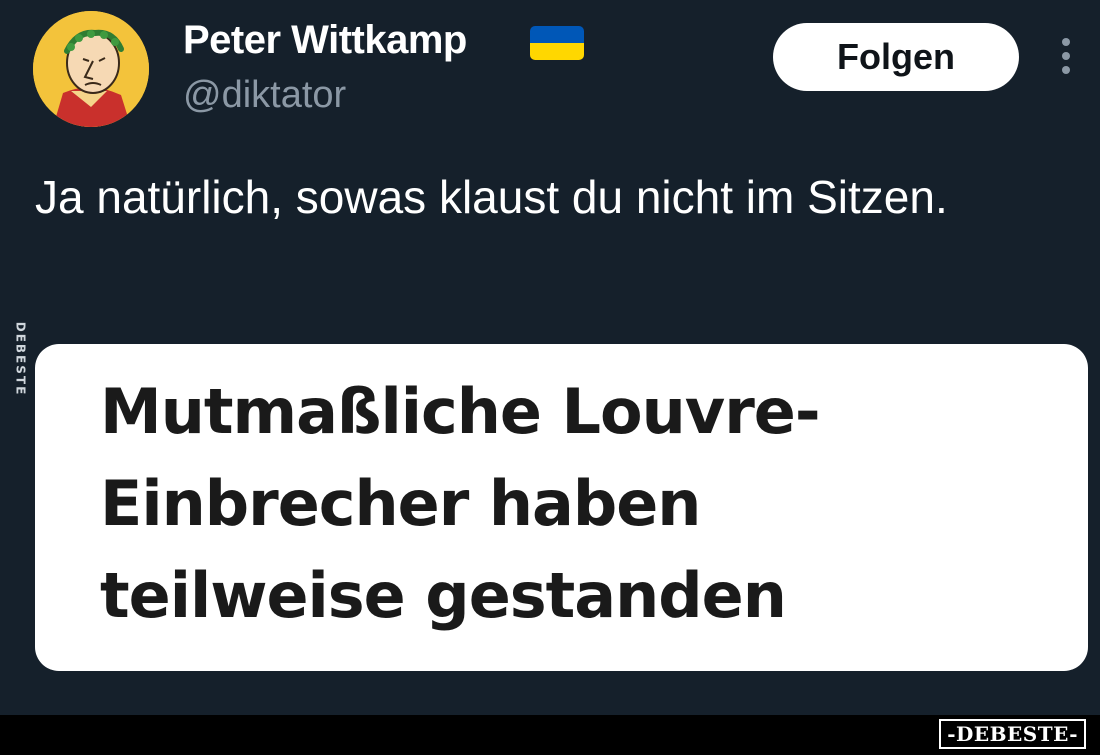  Describe the element at coordinates (896, 57) in the screenshot. I see `follow-button: Folgen` at that location.